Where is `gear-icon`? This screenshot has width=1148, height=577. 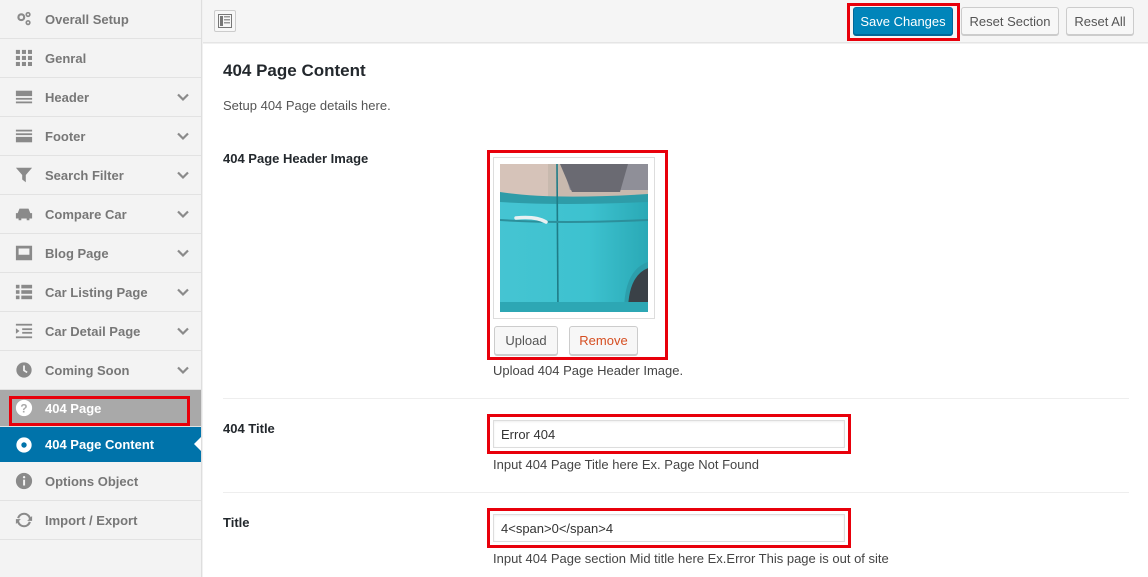
gear-icon is located at coordinates (24, 445).